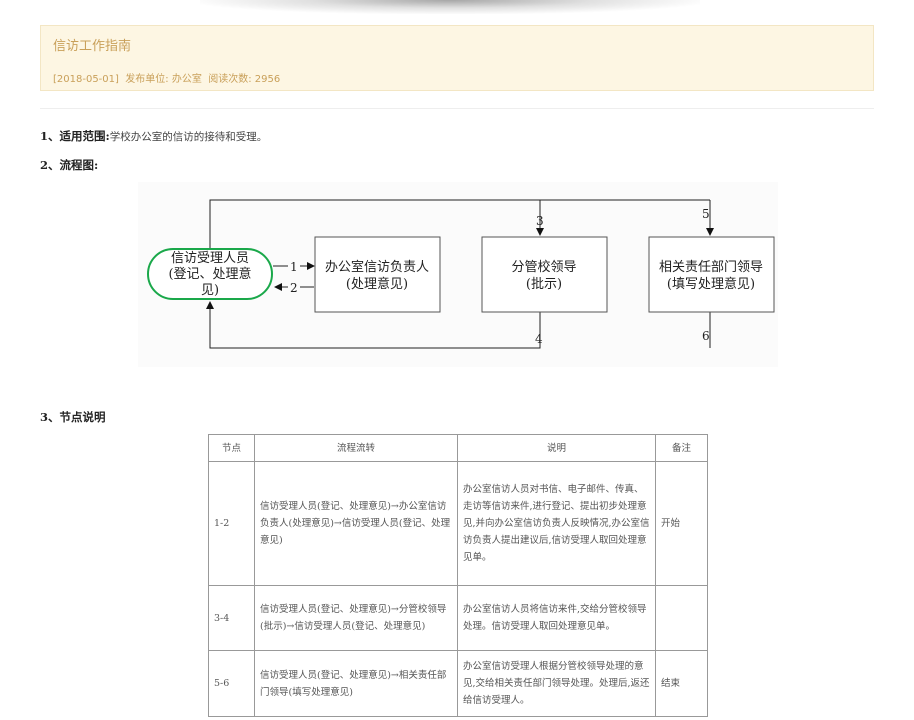 This screenshot has height=720, width=914. What do you see at coordinates (147, 79) in the screenshot?
I see `publisher-label: 发布单位:` at bounding box center [147, 79].